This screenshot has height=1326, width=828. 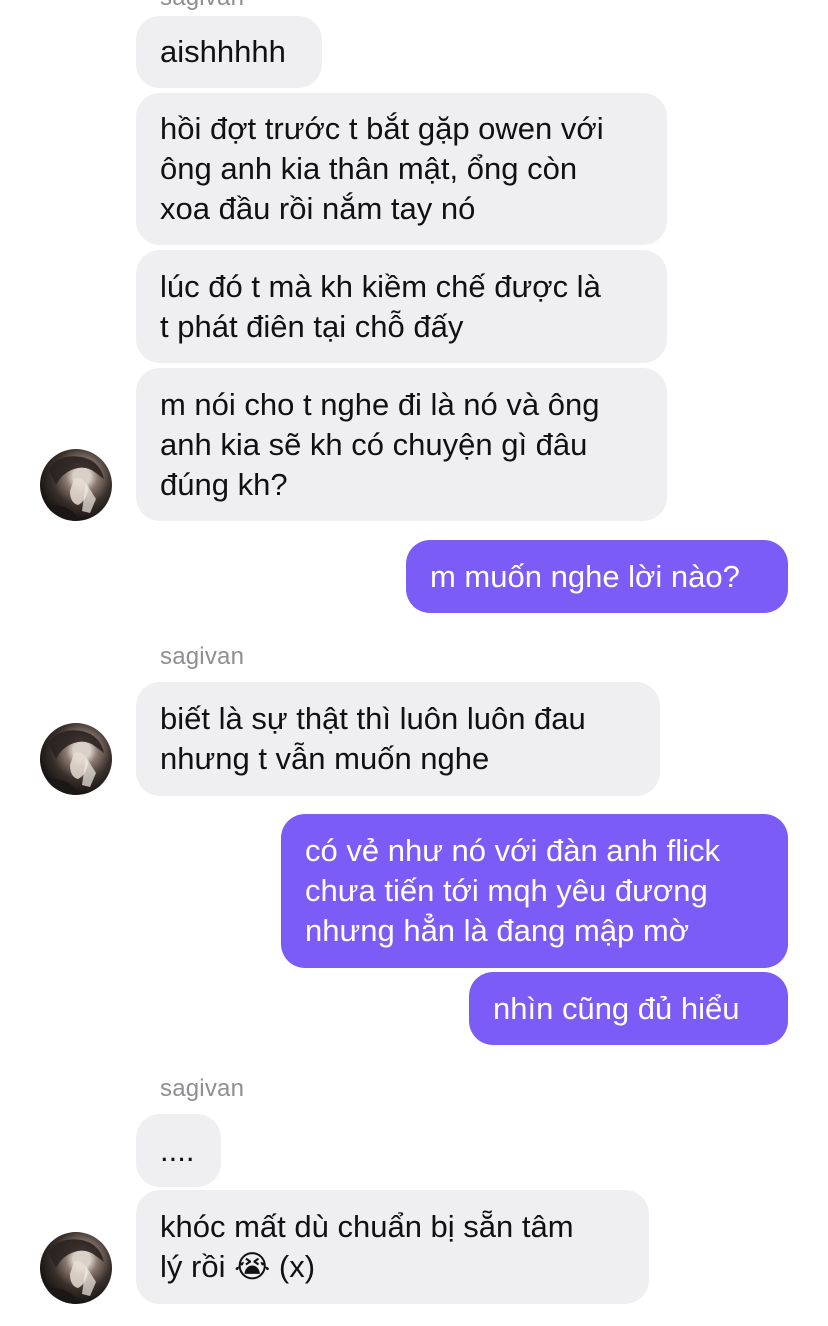 What do you see at coordinates (229, 52) in the screenshot?
I see `message-bubble-incoming: aishhhhh` at bounding box center [229, 52].